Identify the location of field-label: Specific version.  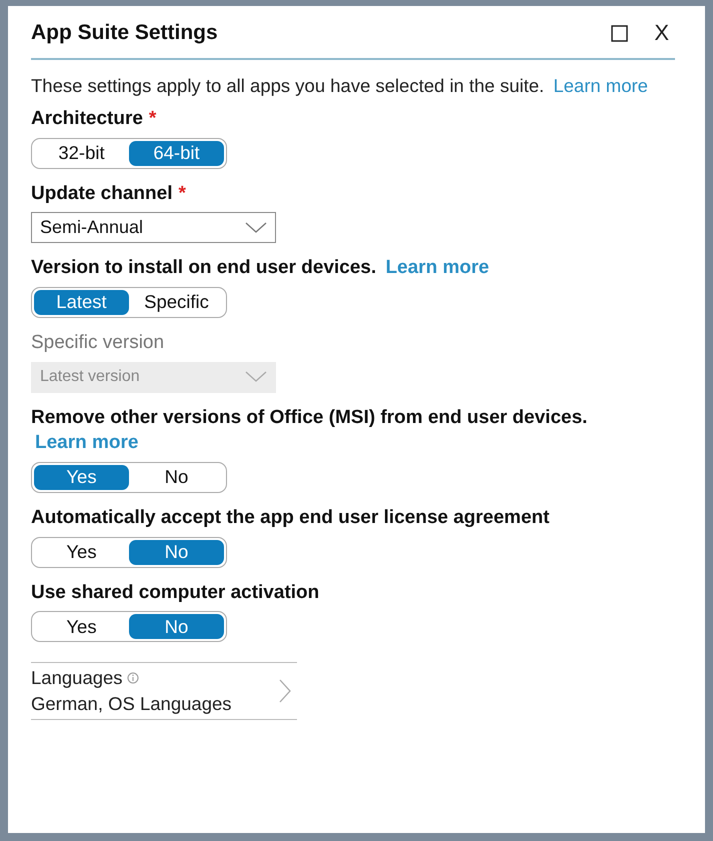
(97, 342).